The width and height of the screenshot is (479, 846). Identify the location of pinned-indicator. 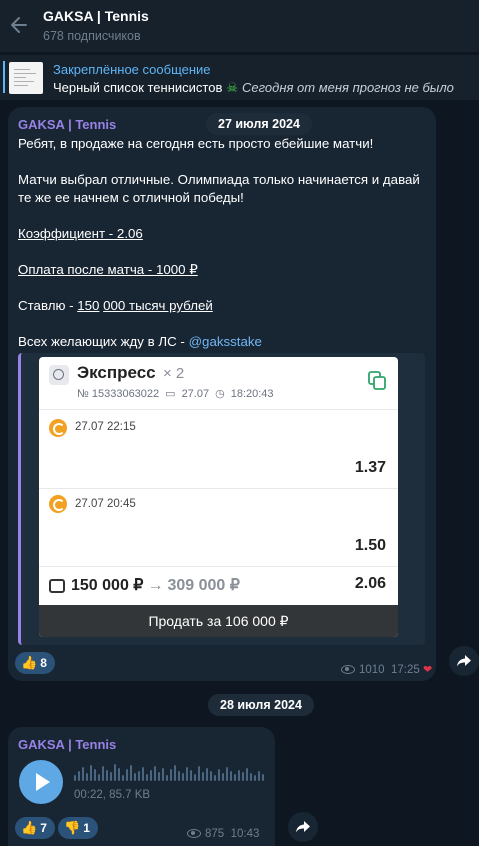
(4, 77).